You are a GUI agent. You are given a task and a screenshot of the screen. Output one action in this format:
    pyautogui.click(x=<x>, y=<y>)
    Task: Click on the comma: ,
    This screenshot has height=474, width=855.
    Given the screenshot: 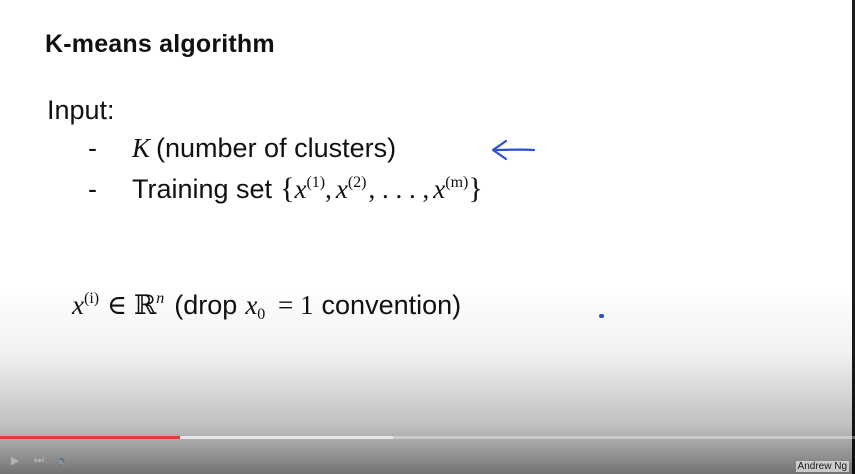 What is the action you would take?
    pyautogui.click(x=328, y=189)
    